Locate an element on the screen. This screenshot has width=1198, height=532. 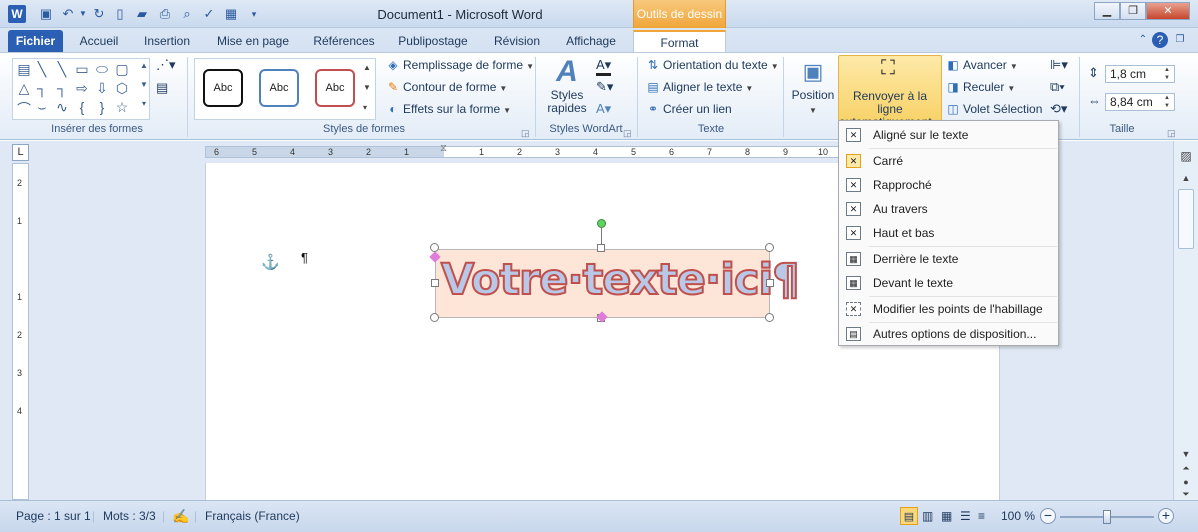
close-button: ✕ is located at coordinates (1168, 11).